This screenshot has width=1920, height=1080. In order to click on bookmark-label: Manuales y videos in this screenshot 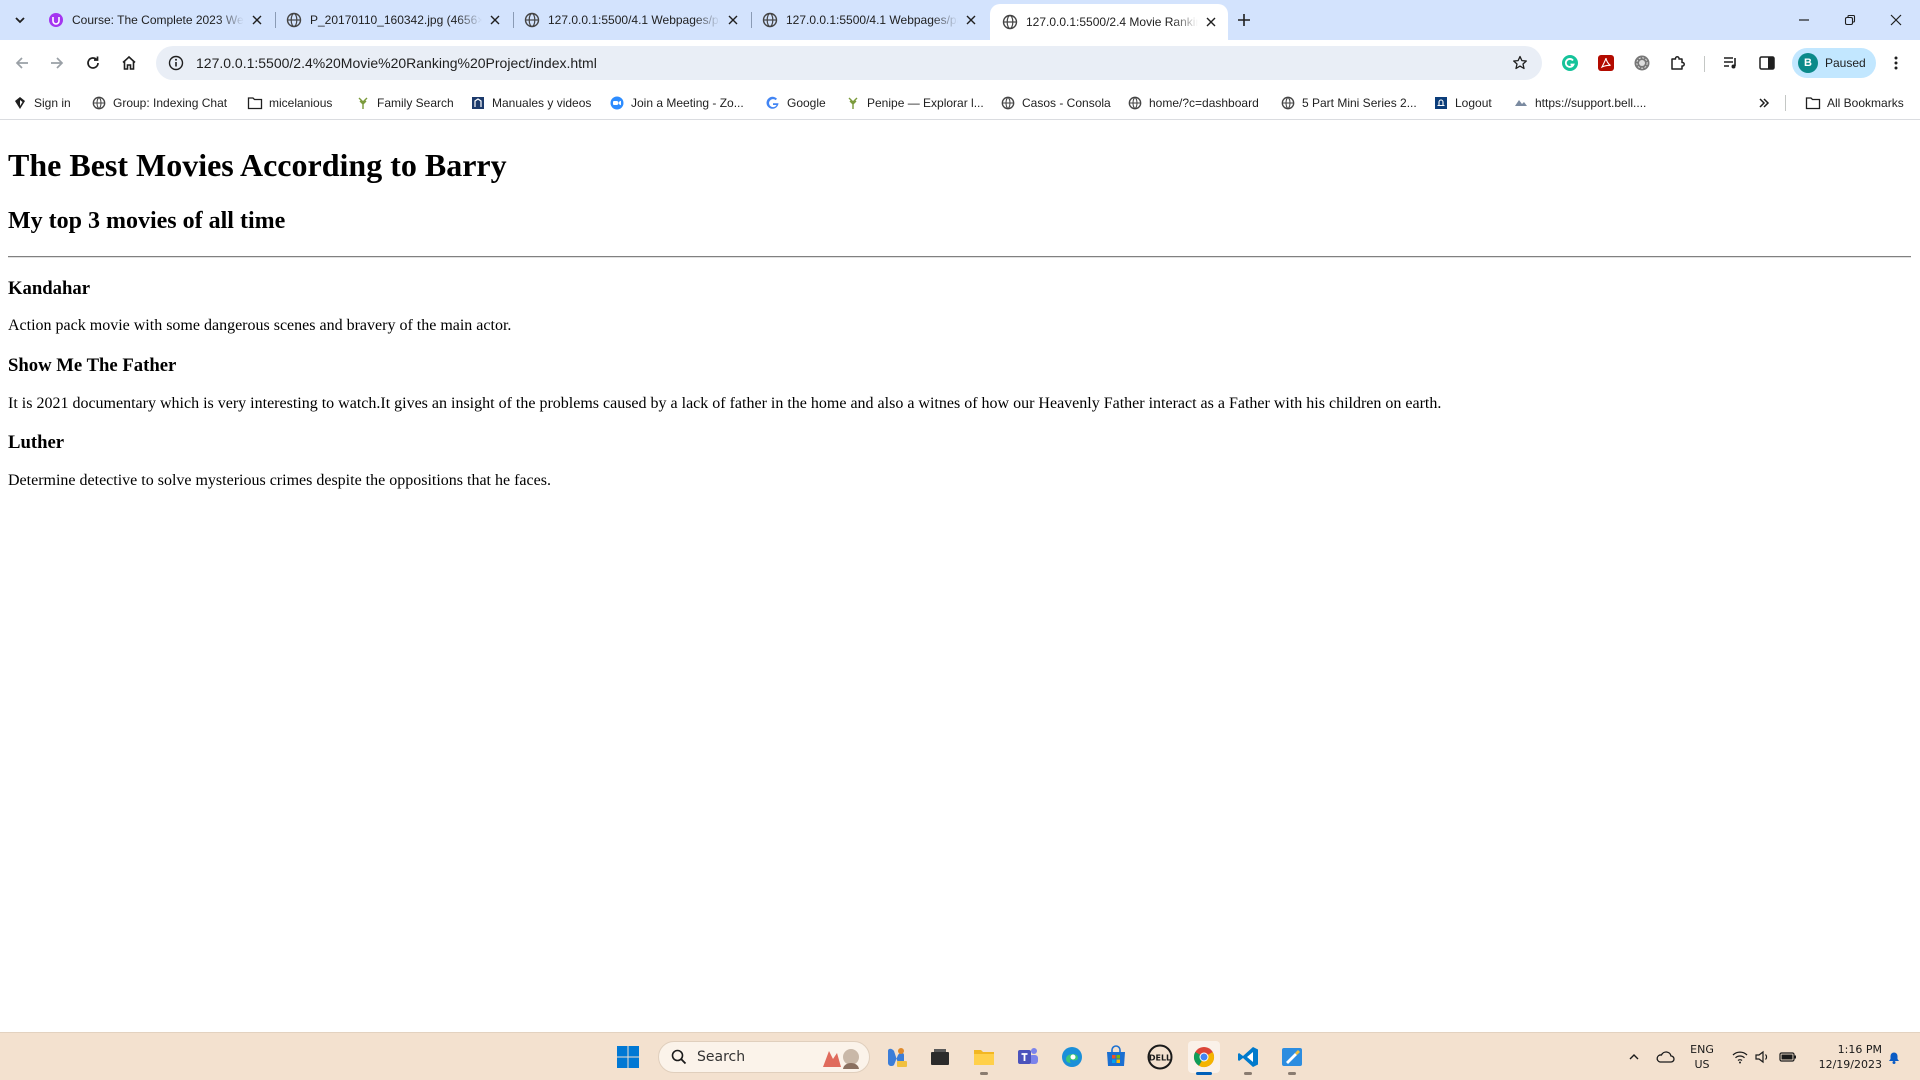, I will do `click(542, 103)`.